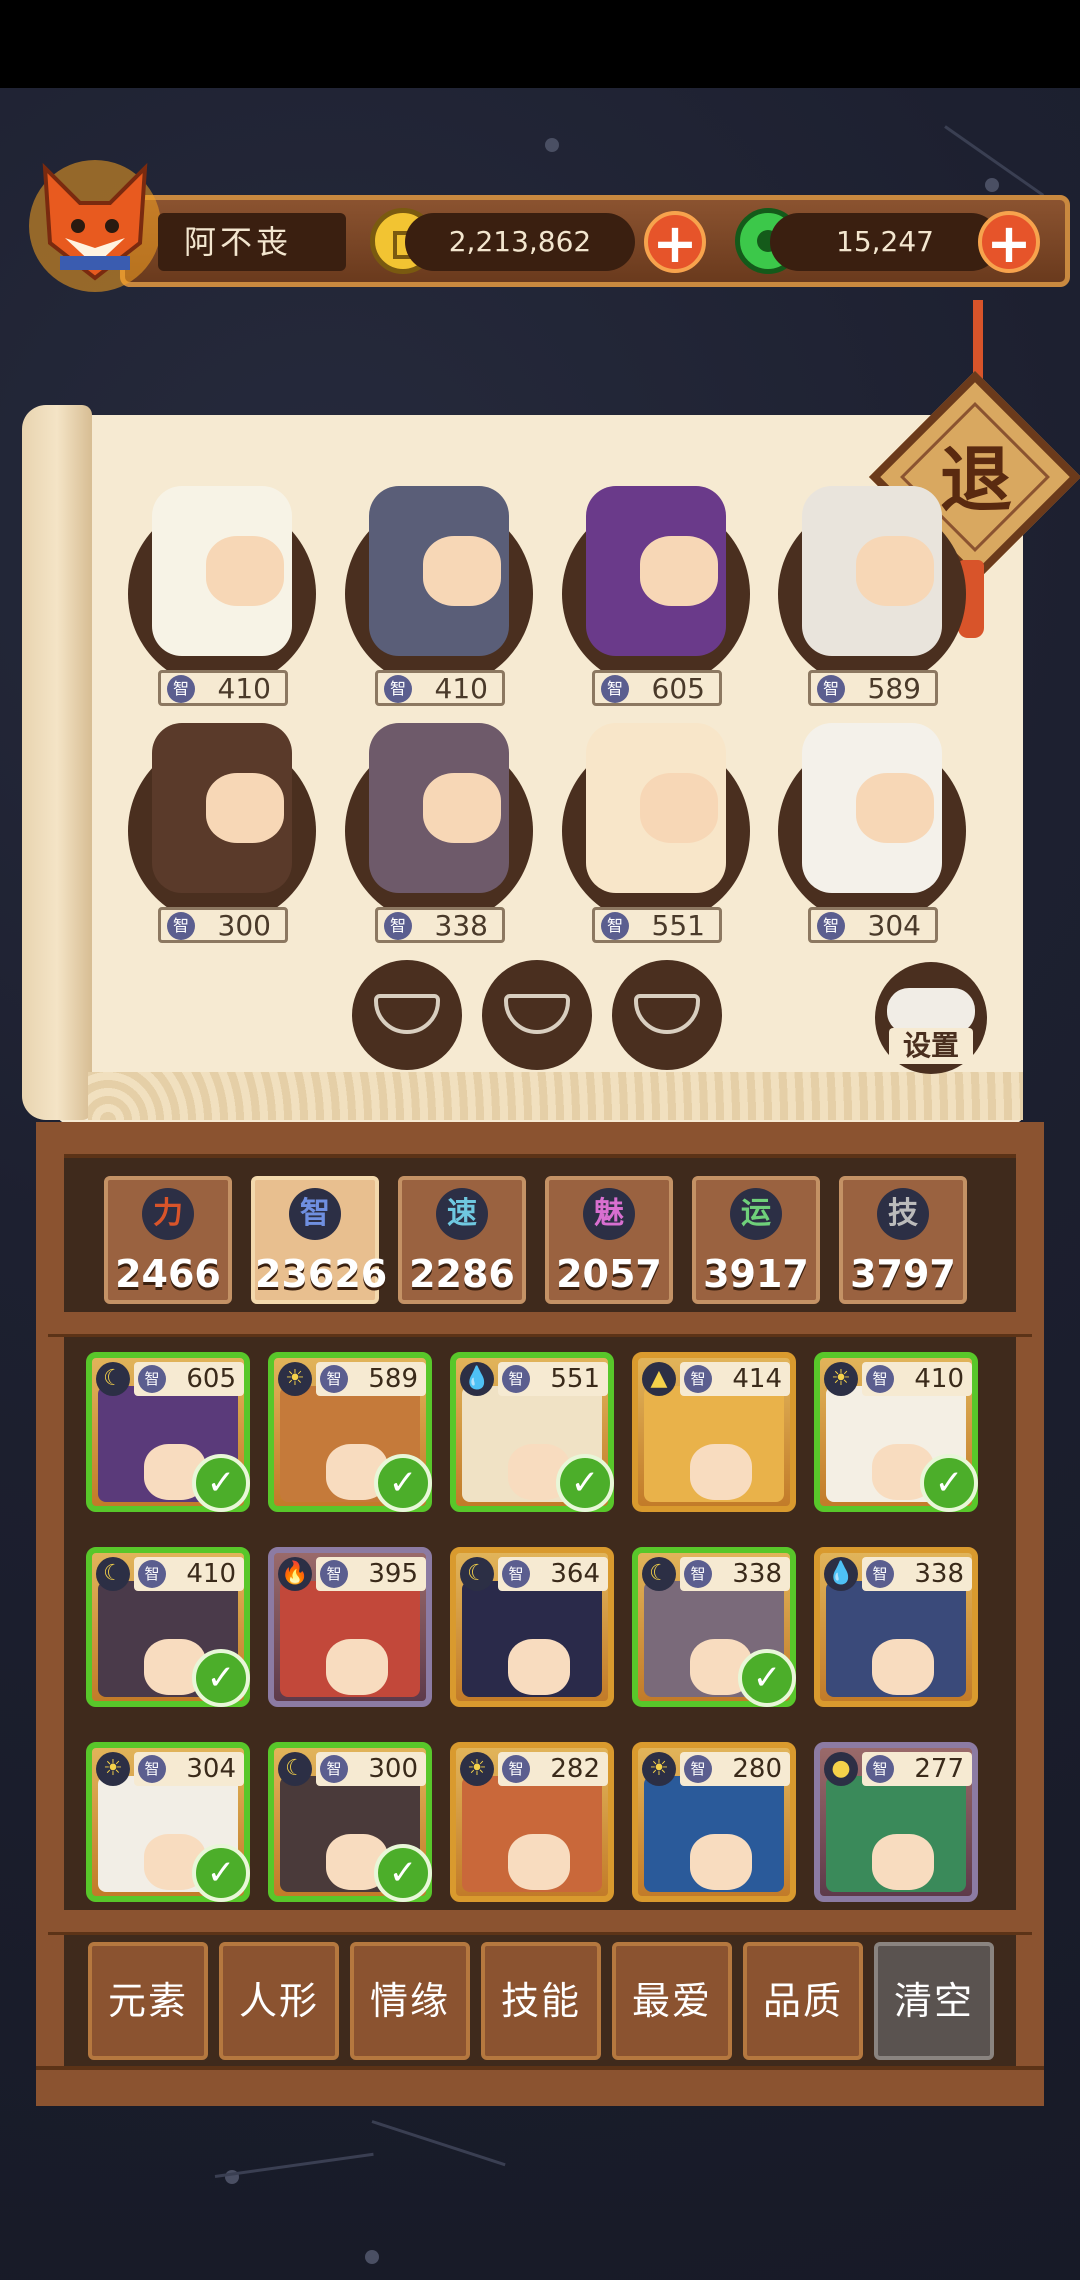  I want to click on team-value-text: 551, so click(678, 925).